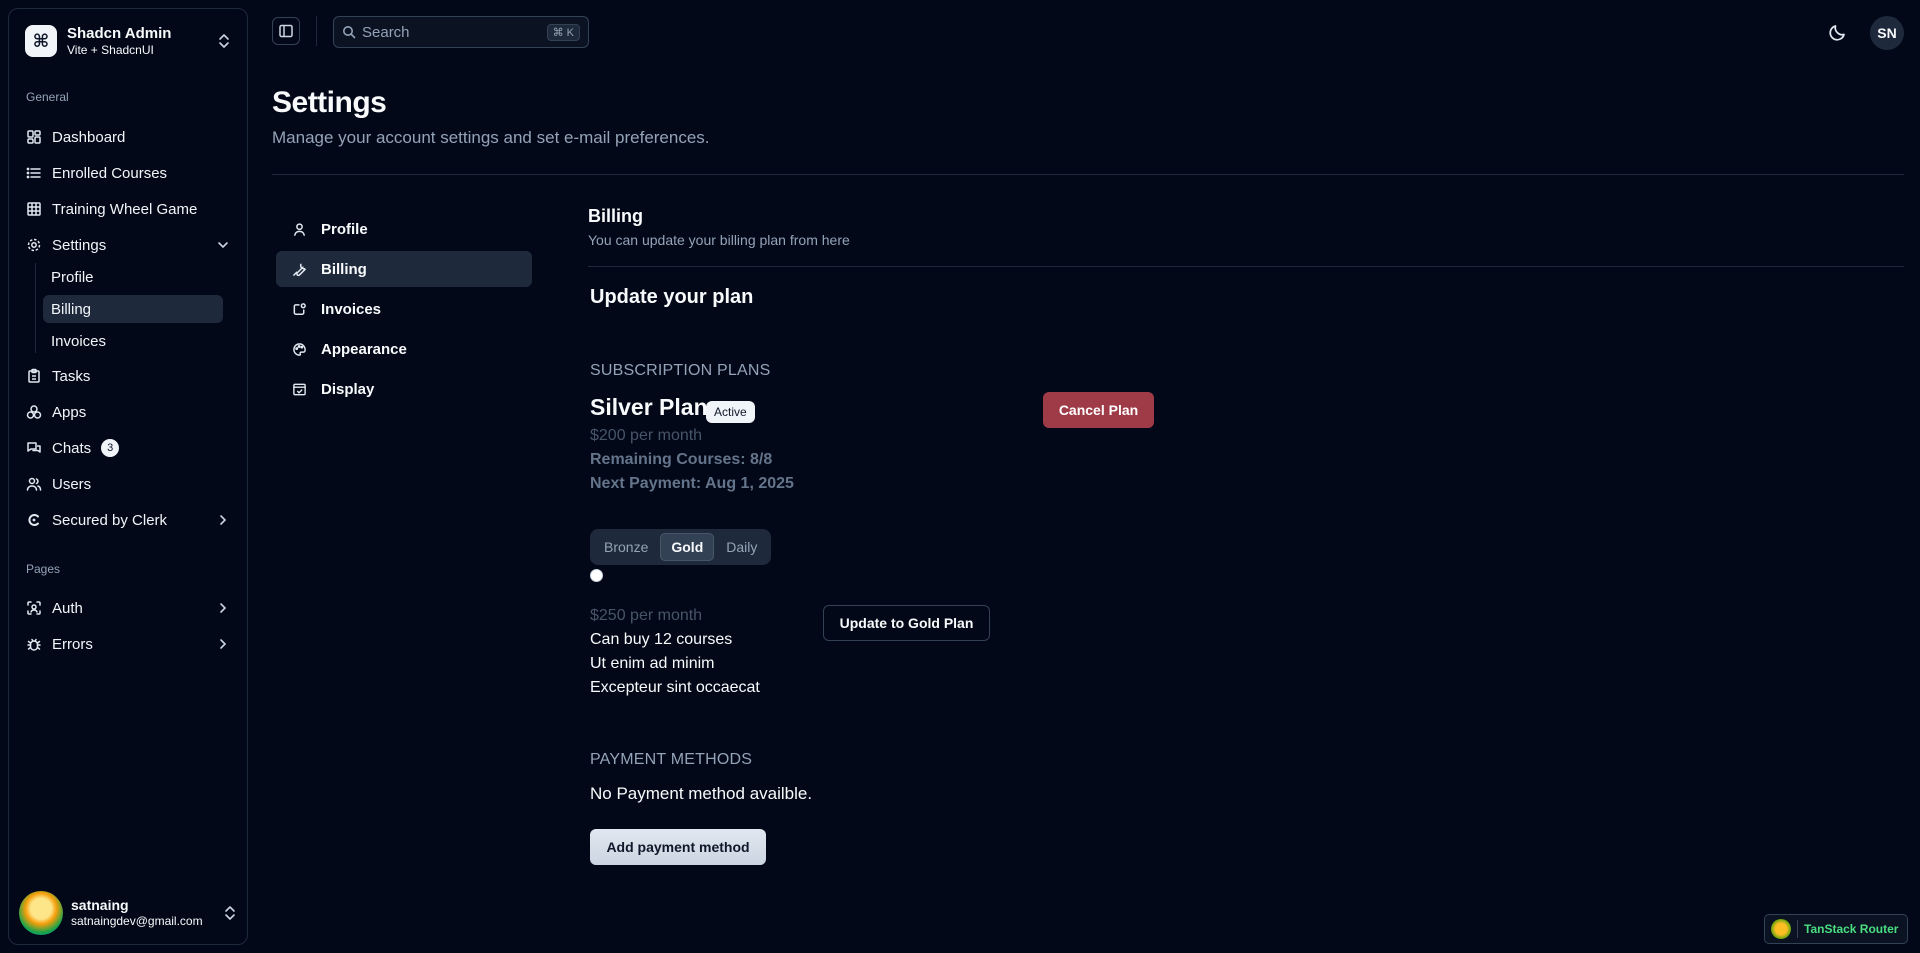 The height and width of the screenshot is (953, 1920). Describe the element at coordinates (646, 435) in the screenshot. I see `current-plan-price: $200 per month` at that location.